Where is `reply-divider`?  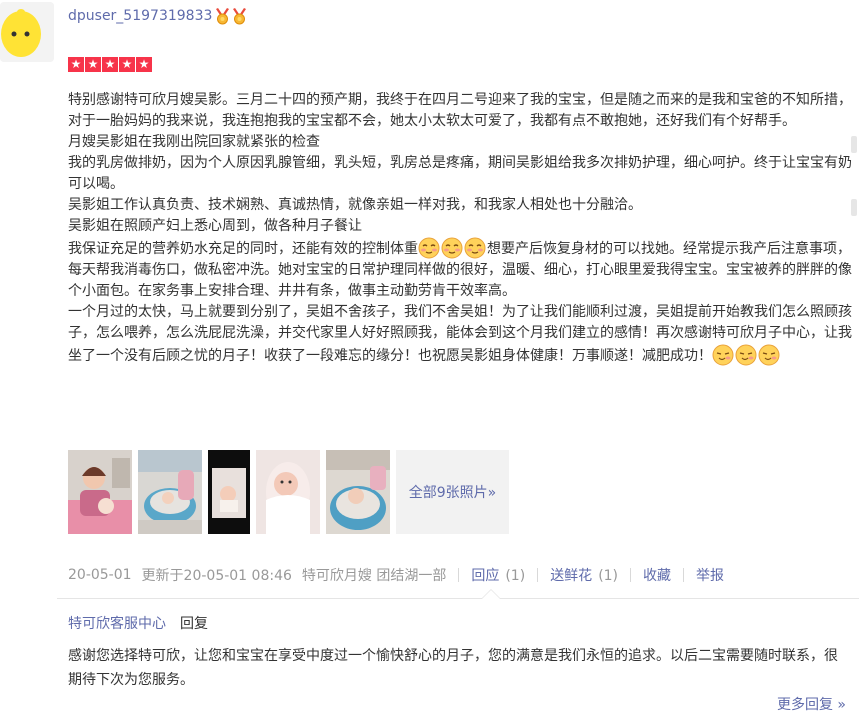 reply-divider is located at coordinates (458, 598).